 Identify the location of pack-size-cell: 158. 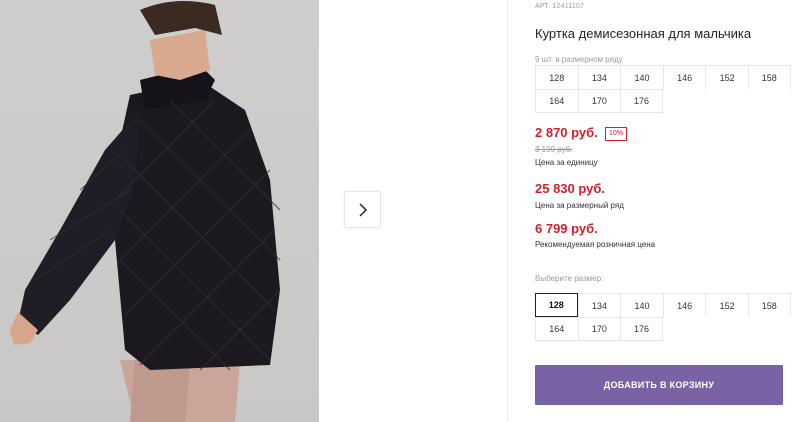
(769, 77).